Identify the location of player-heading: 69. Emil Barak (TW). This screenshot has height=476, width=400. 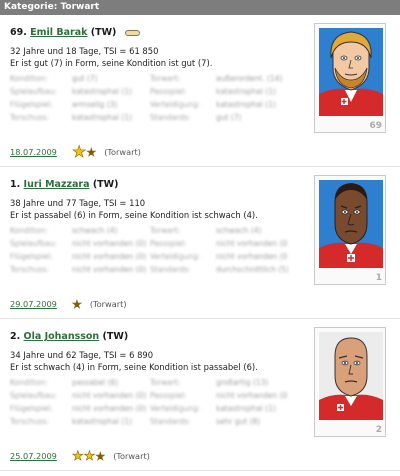
(75, 32).